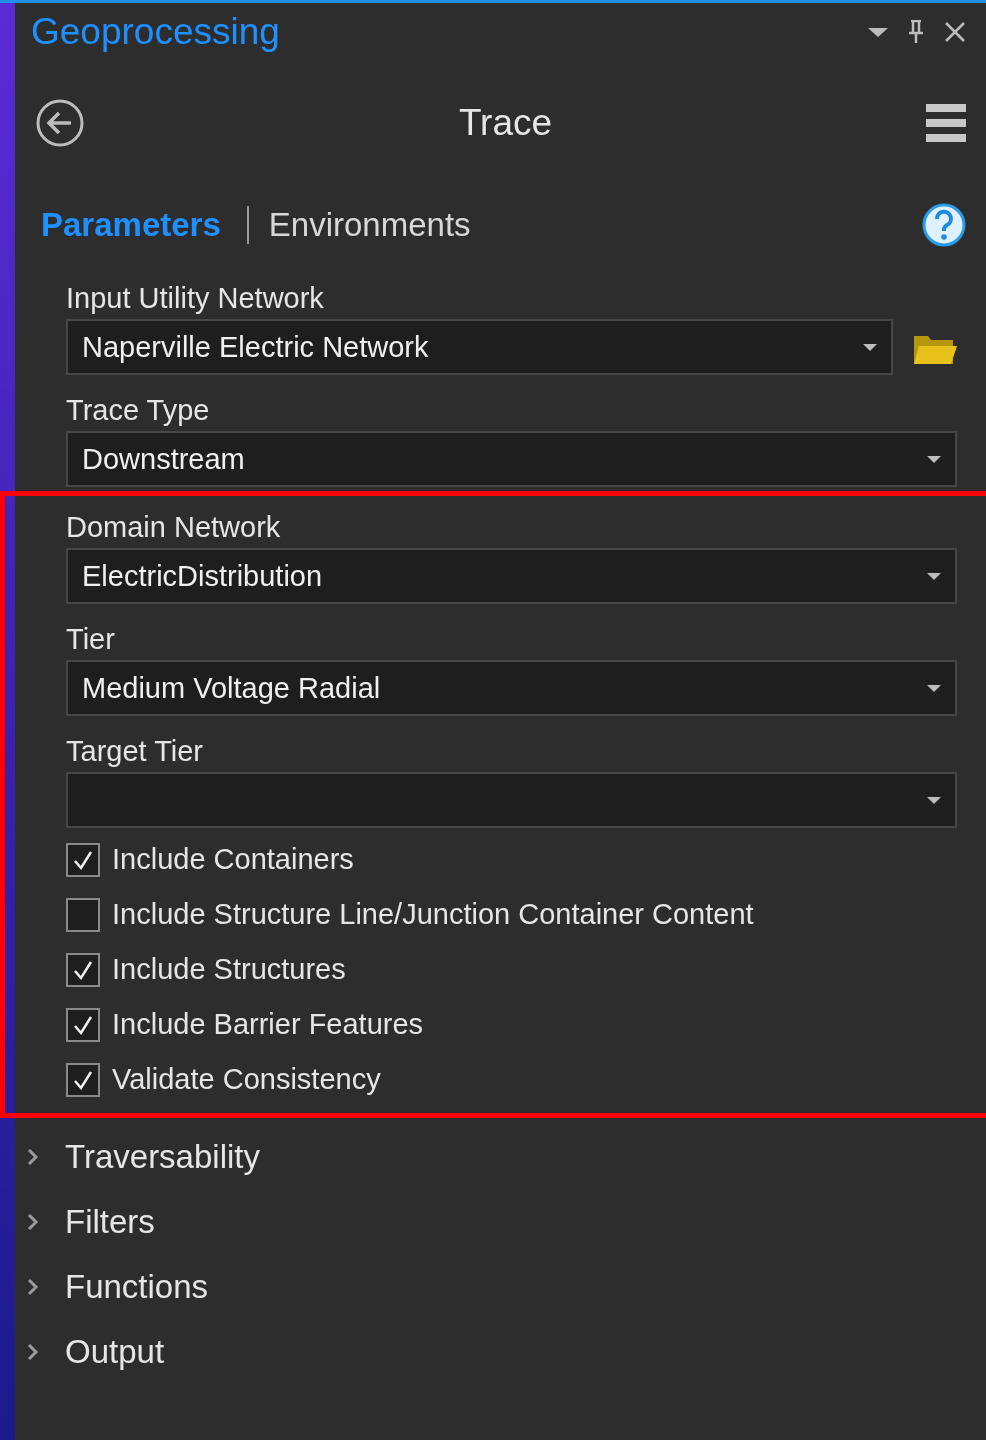 This screenshot has height=1440, width=986. Describe the element at coordinates (506, 1156) in the screenshot. I see `group-header: Traversability` at that location.